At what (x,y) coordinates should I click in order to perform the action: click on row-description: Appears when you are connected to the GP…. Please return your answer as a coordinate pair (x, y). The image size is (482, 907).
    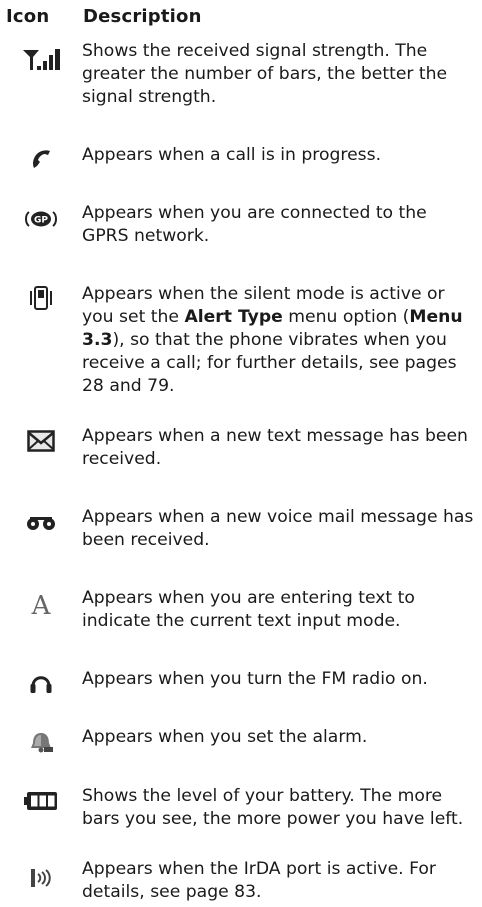
    Looking at the image, I should click on (254, 224).